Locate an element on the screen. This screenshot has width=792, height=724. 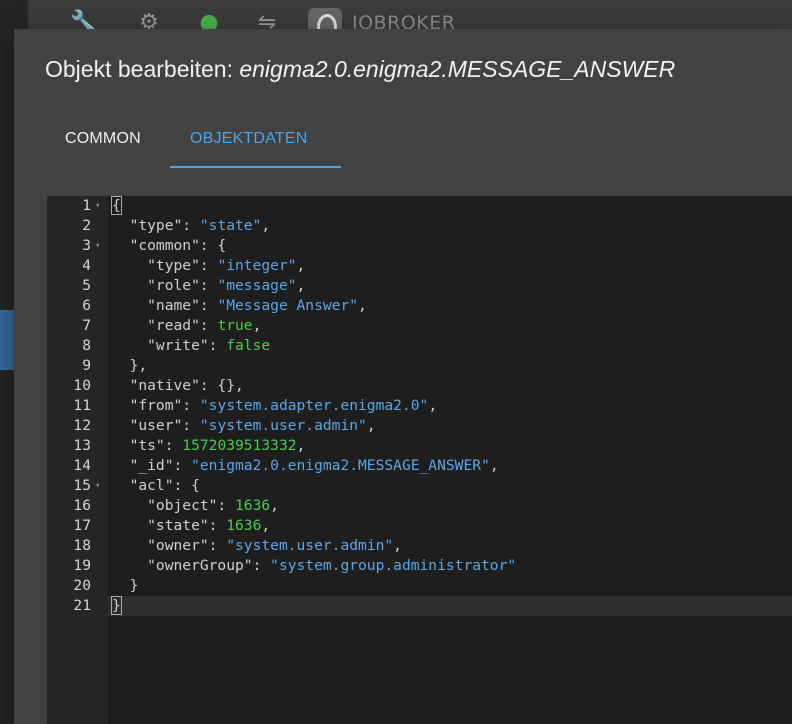
code-token: "ownerGroup": is located at coordinates (191, 565).